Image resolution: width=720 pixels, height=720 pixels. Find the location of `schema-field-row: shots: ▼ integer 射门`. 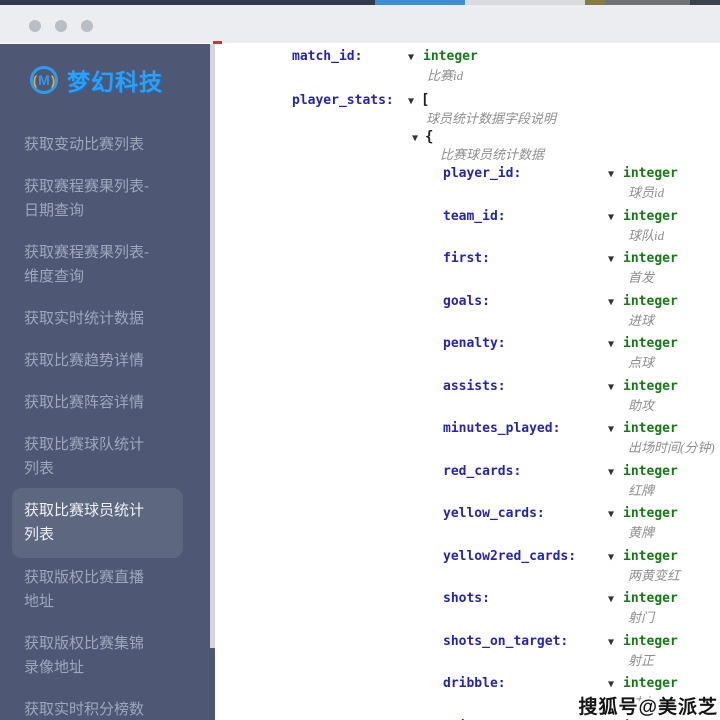

schema-field-row: shots: ▼ integer 射门 is located at coordinates (581, 608).